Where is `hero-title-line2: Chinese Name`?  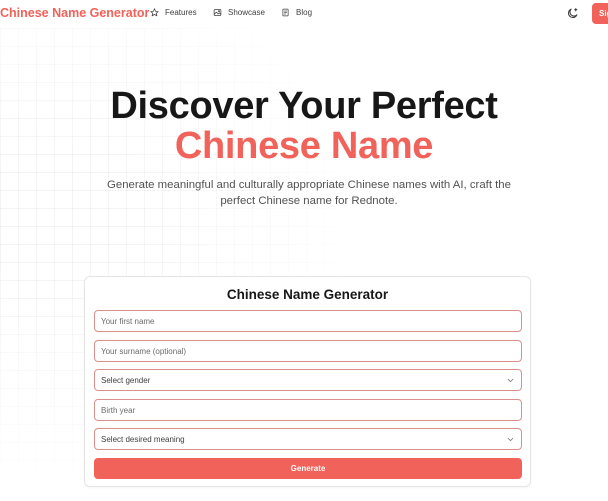 hero-title-line2: Chinese Name is located at coordinates (304, 146).